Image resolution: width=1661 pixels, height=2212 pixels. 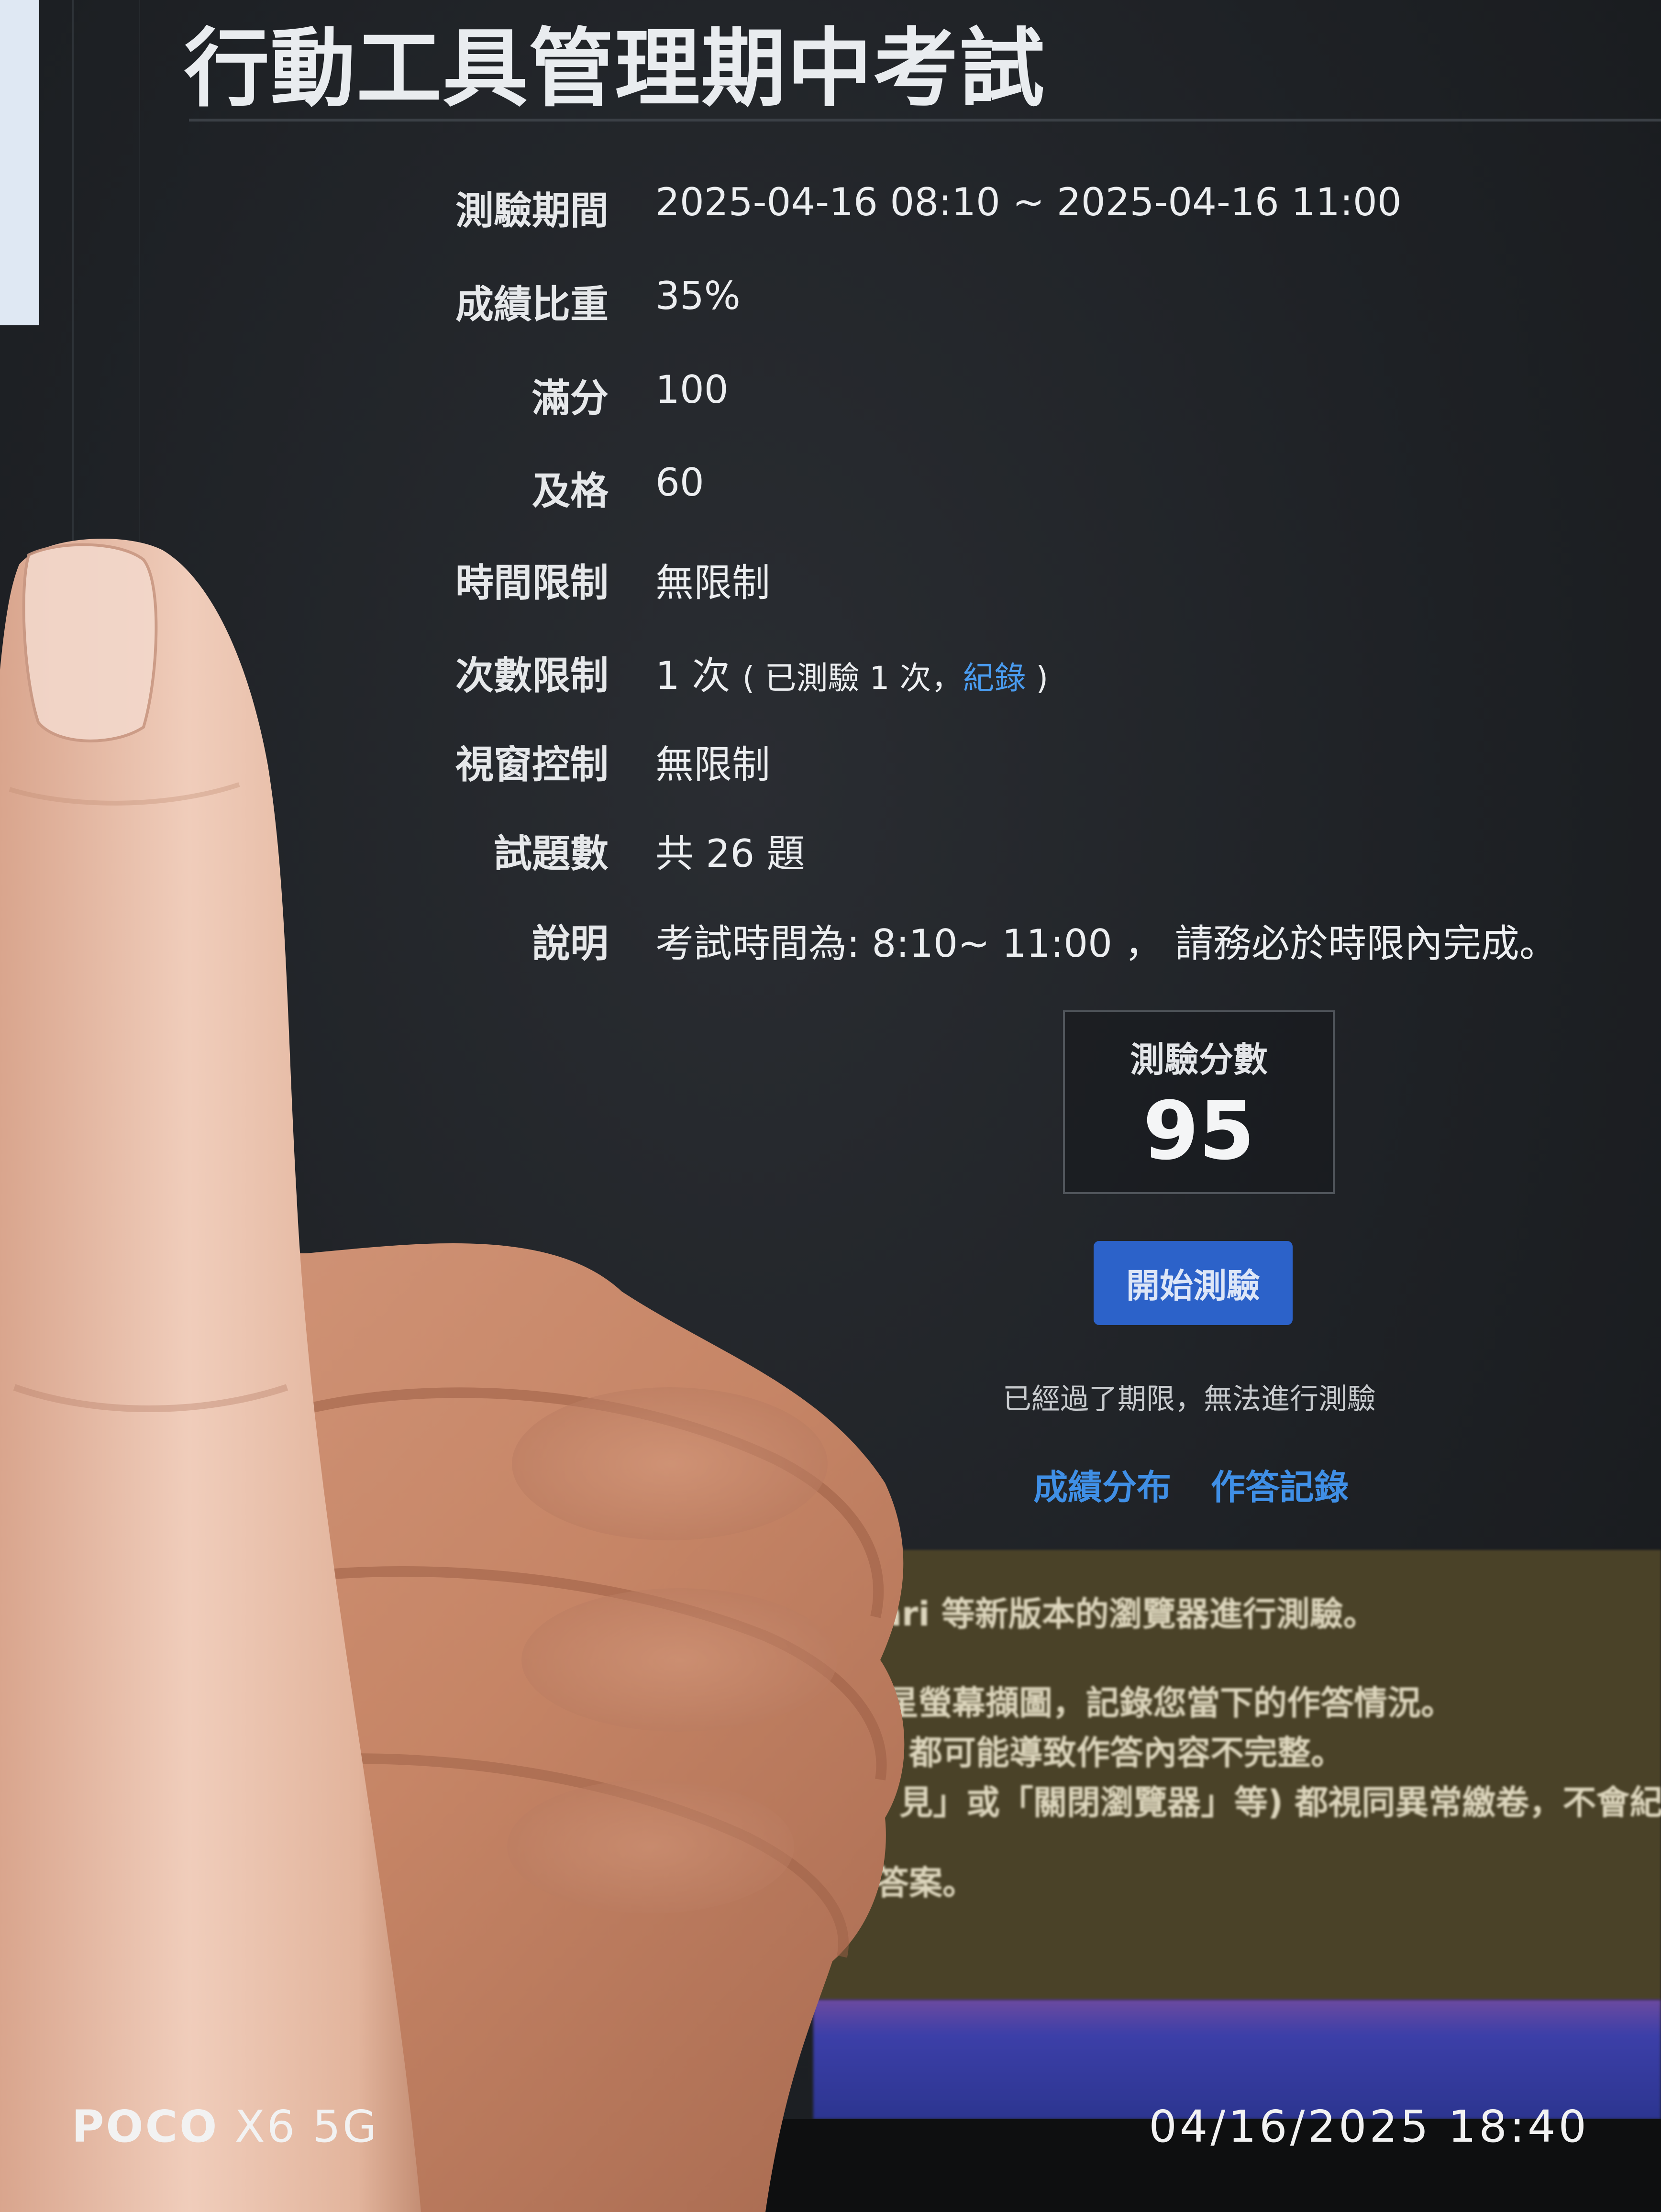 I want to click on info-label: 測驗期間, so click(x=532, y=210).